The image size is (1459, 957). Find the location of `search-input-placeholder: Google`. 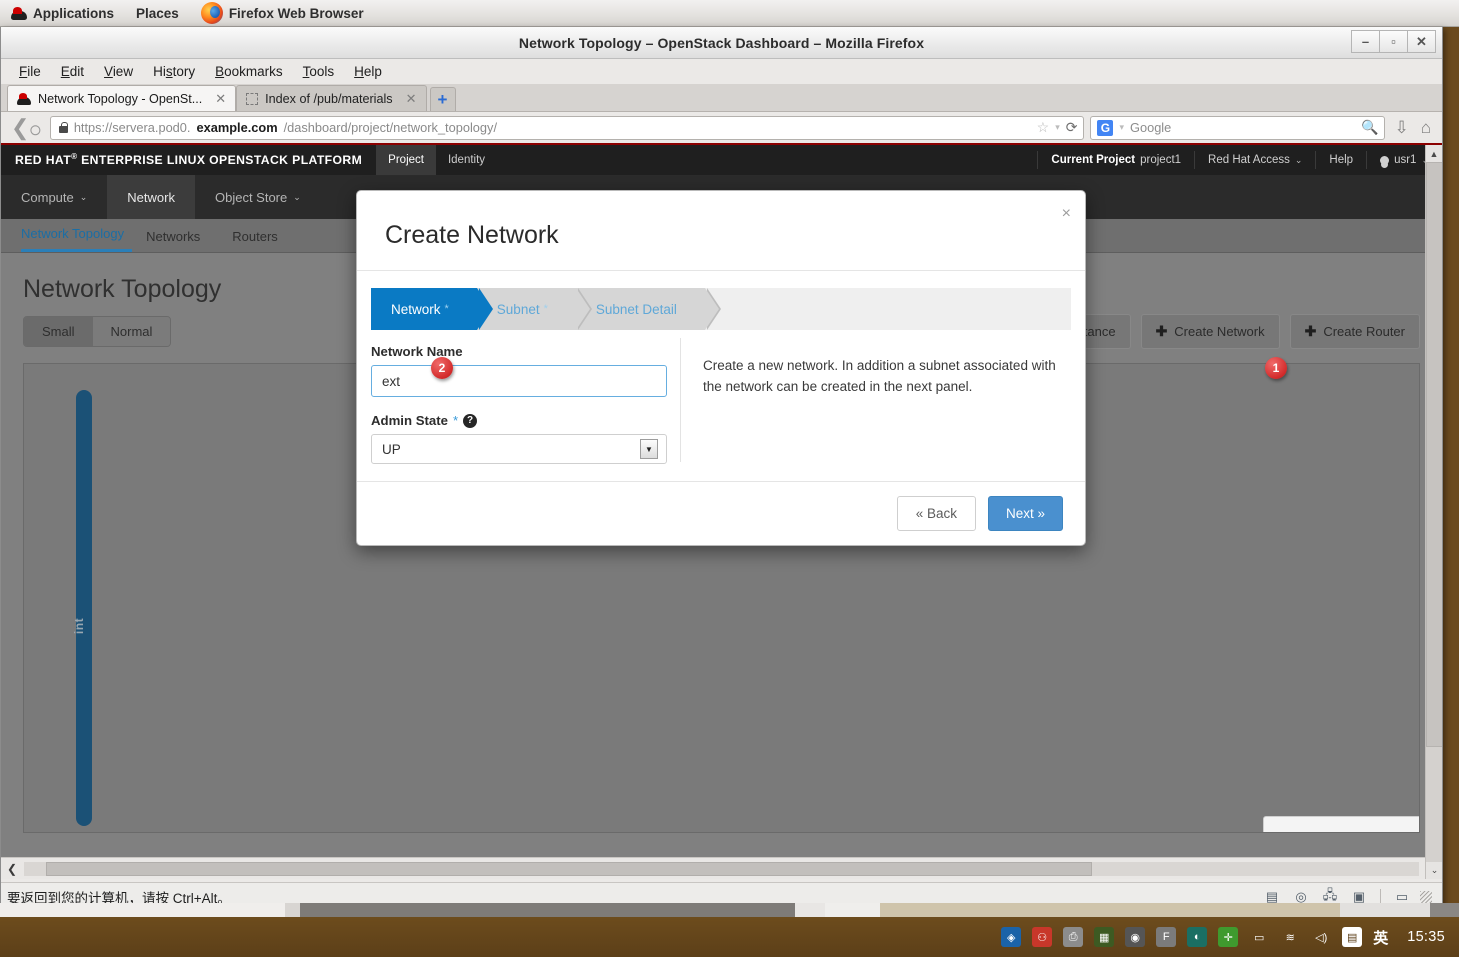

search-input-placeholder: Google is located at coordinates (1151, 127).